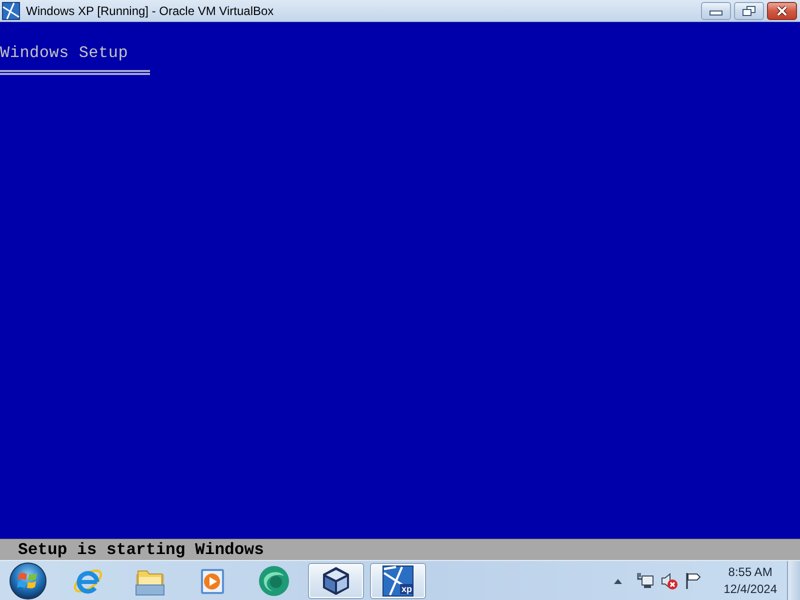 The width and height of the screenshot is (800, 600). What do you see at coordinates (141, 549) in the screenshot?
I see `status-text: Setup is starting Windows` at bounding box center [141, 549].